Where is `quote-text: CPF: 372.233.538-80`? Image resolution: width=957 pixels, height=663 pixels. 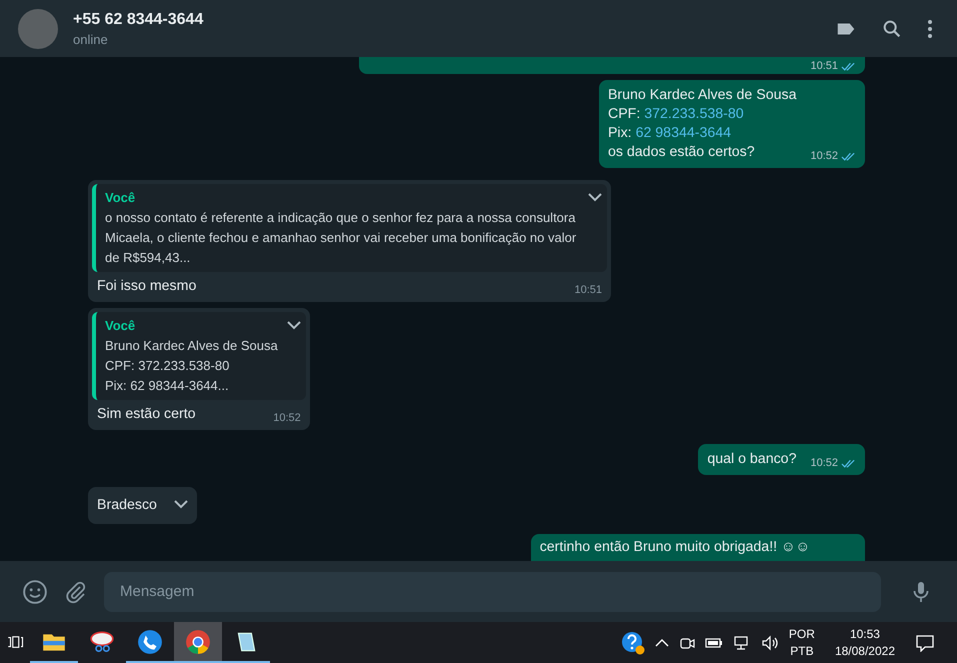
quote-text: CPF: 372.233.538-80 is located at coordinates (167, 366).